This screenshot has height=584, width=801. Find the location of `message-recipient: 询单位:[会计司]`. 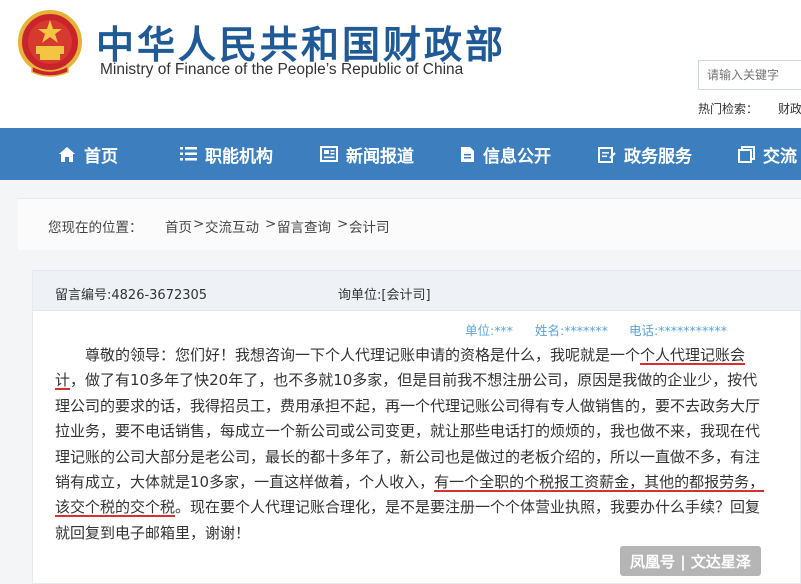

message-recipient: 询单位:[会计司] is located at coordinates (384, 295).